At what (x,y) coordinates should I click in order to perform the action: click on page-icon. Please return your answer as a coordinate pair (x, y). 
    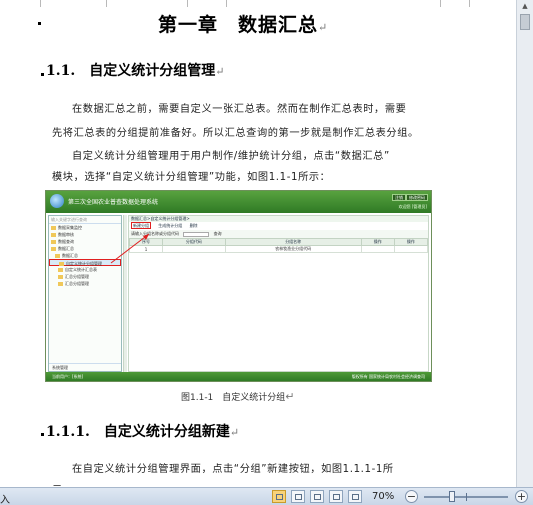
    Looking at the image, I should click on (279, 497).